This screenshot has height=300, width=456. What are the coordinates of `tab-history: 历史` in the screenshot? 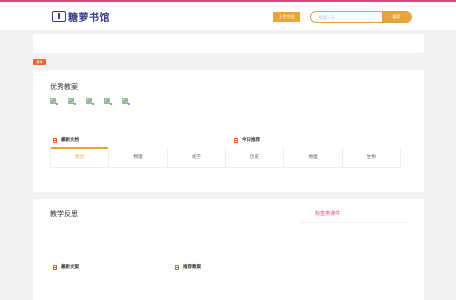 It's located at (255, 157).